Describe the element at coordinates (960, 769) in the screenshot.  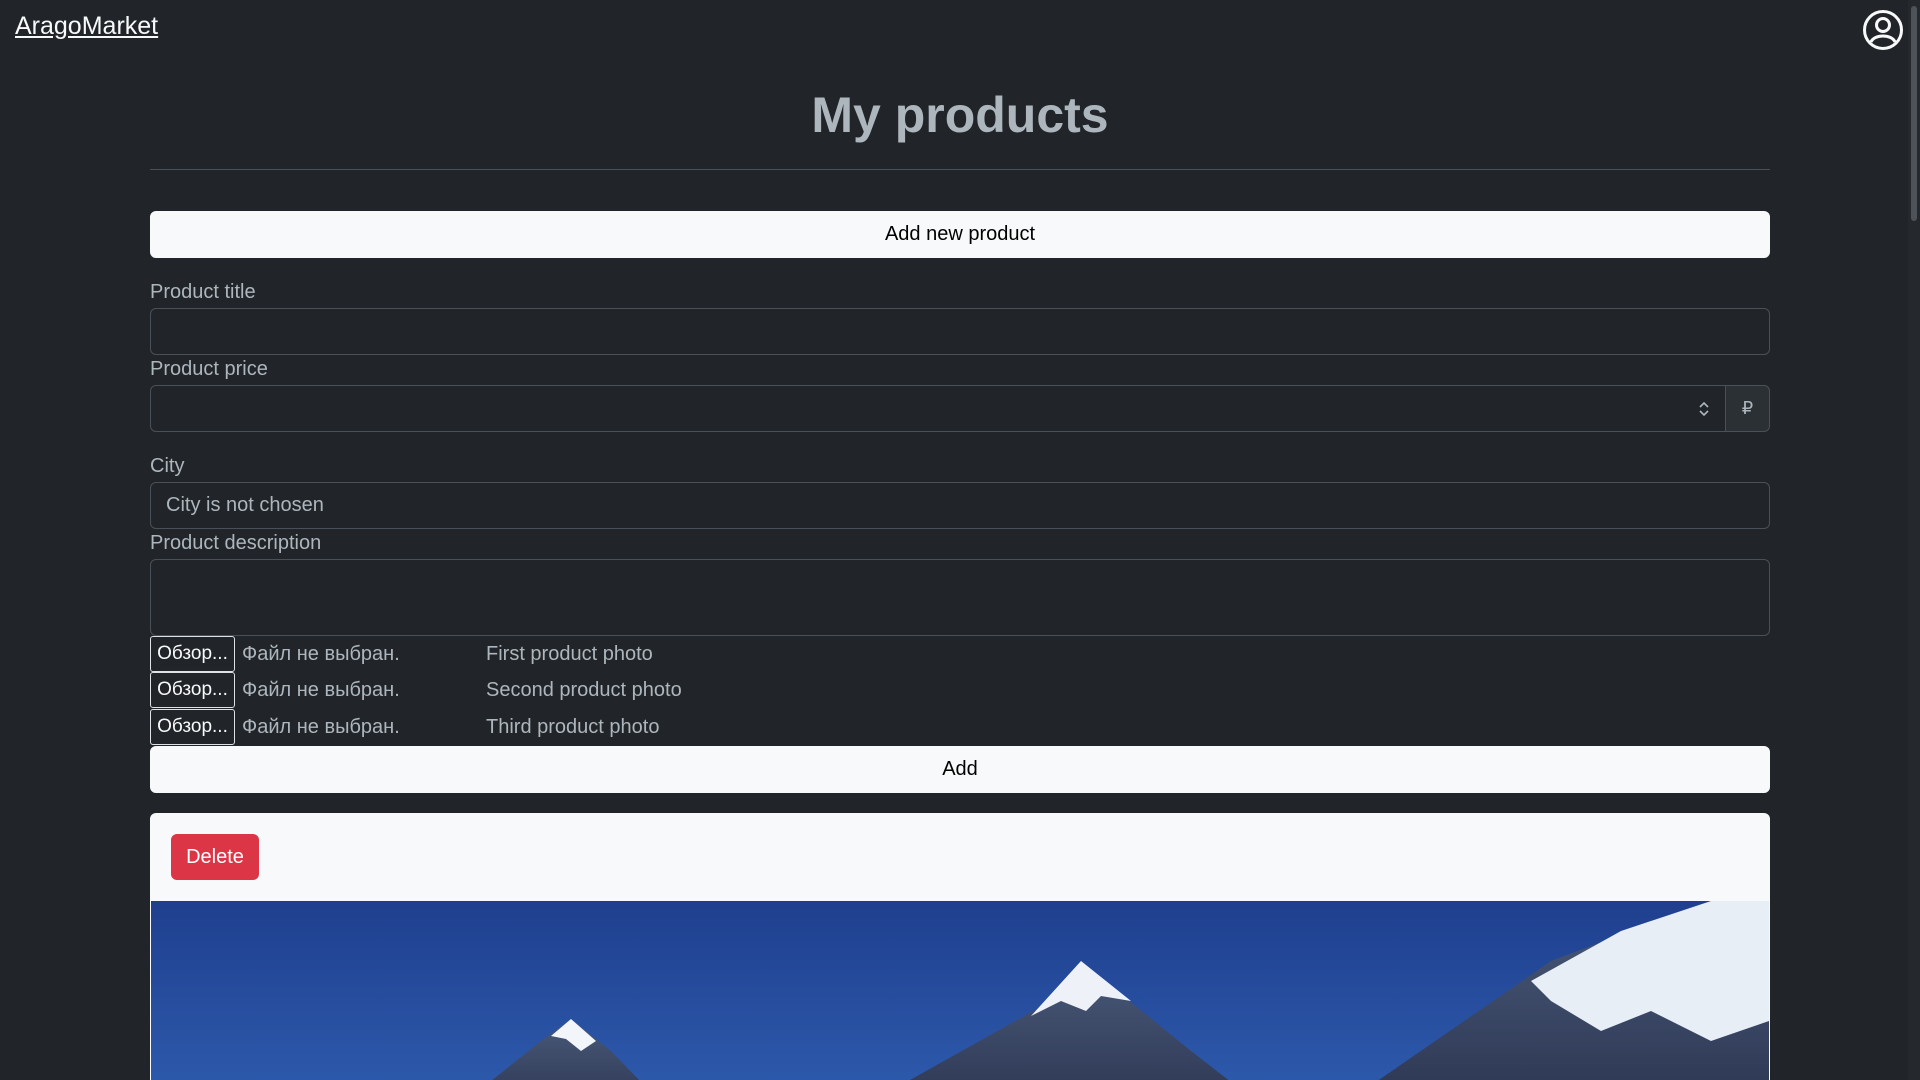
I see `add-product-button: Add` at that location.